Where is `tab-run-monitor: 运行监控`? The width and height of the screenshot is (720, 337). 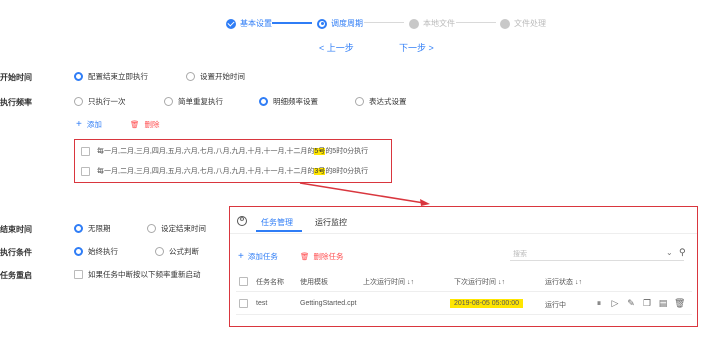
tab-run-monitor: 运行监控 is located at coordinates (331, 222).